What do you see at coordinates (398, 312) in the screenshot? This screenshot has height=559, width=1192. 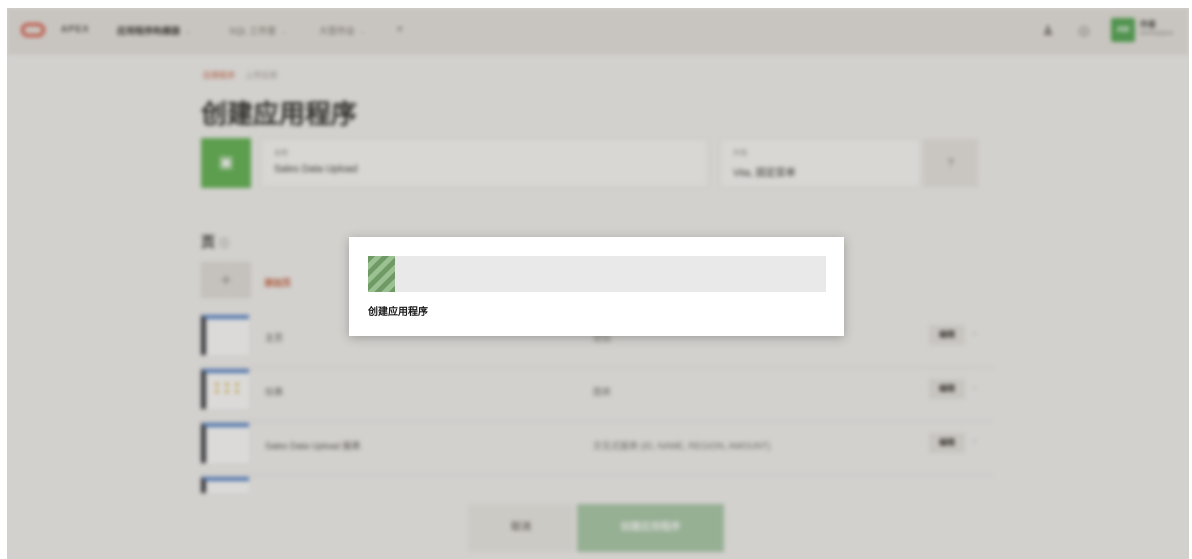 I see `progress-label: 创建应用程序` at bounding box center [398, 312].